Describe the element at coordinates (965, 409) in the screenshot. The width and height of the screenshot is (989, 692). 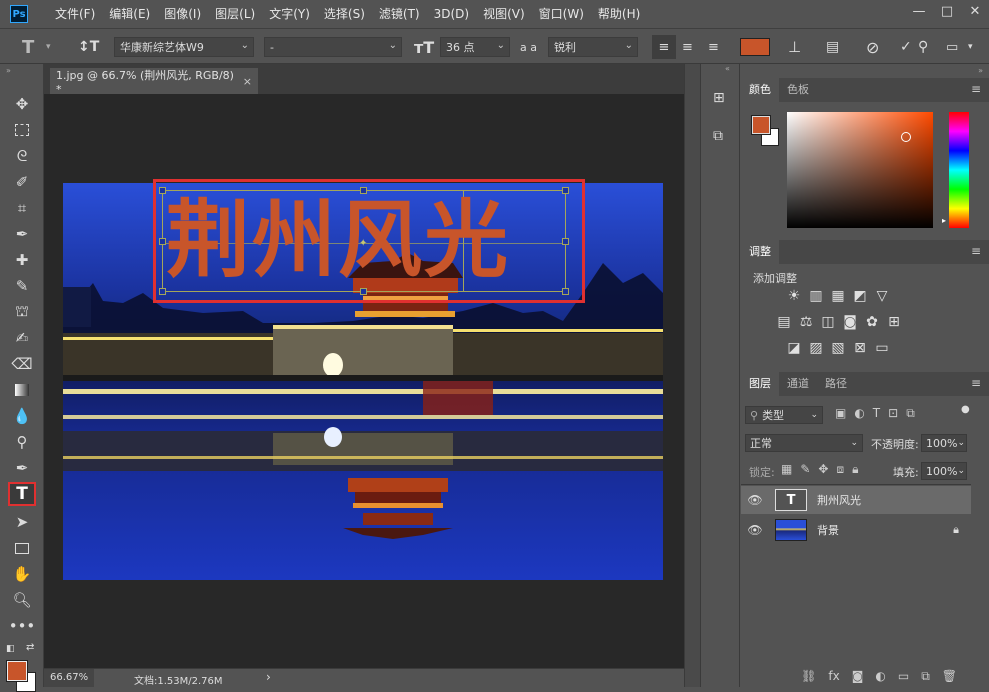
I see `filter-toggle-icon: ●` at that location.